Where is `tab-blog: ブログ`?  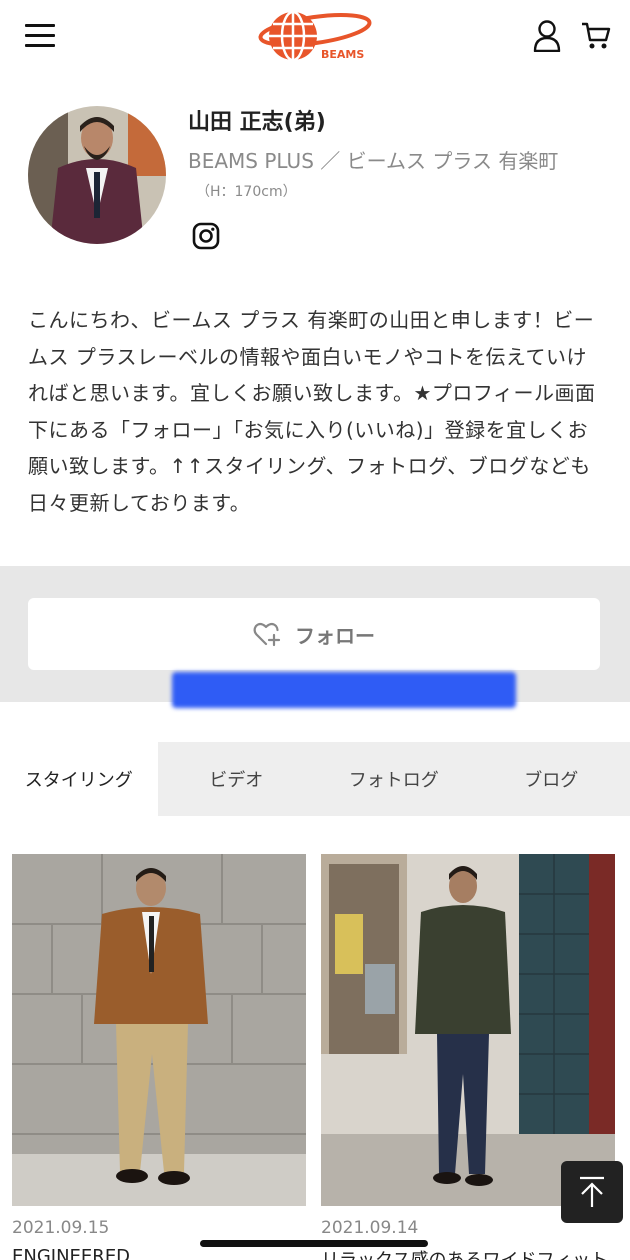
tab-blog: ブログ is located at coordinates (551, 779).